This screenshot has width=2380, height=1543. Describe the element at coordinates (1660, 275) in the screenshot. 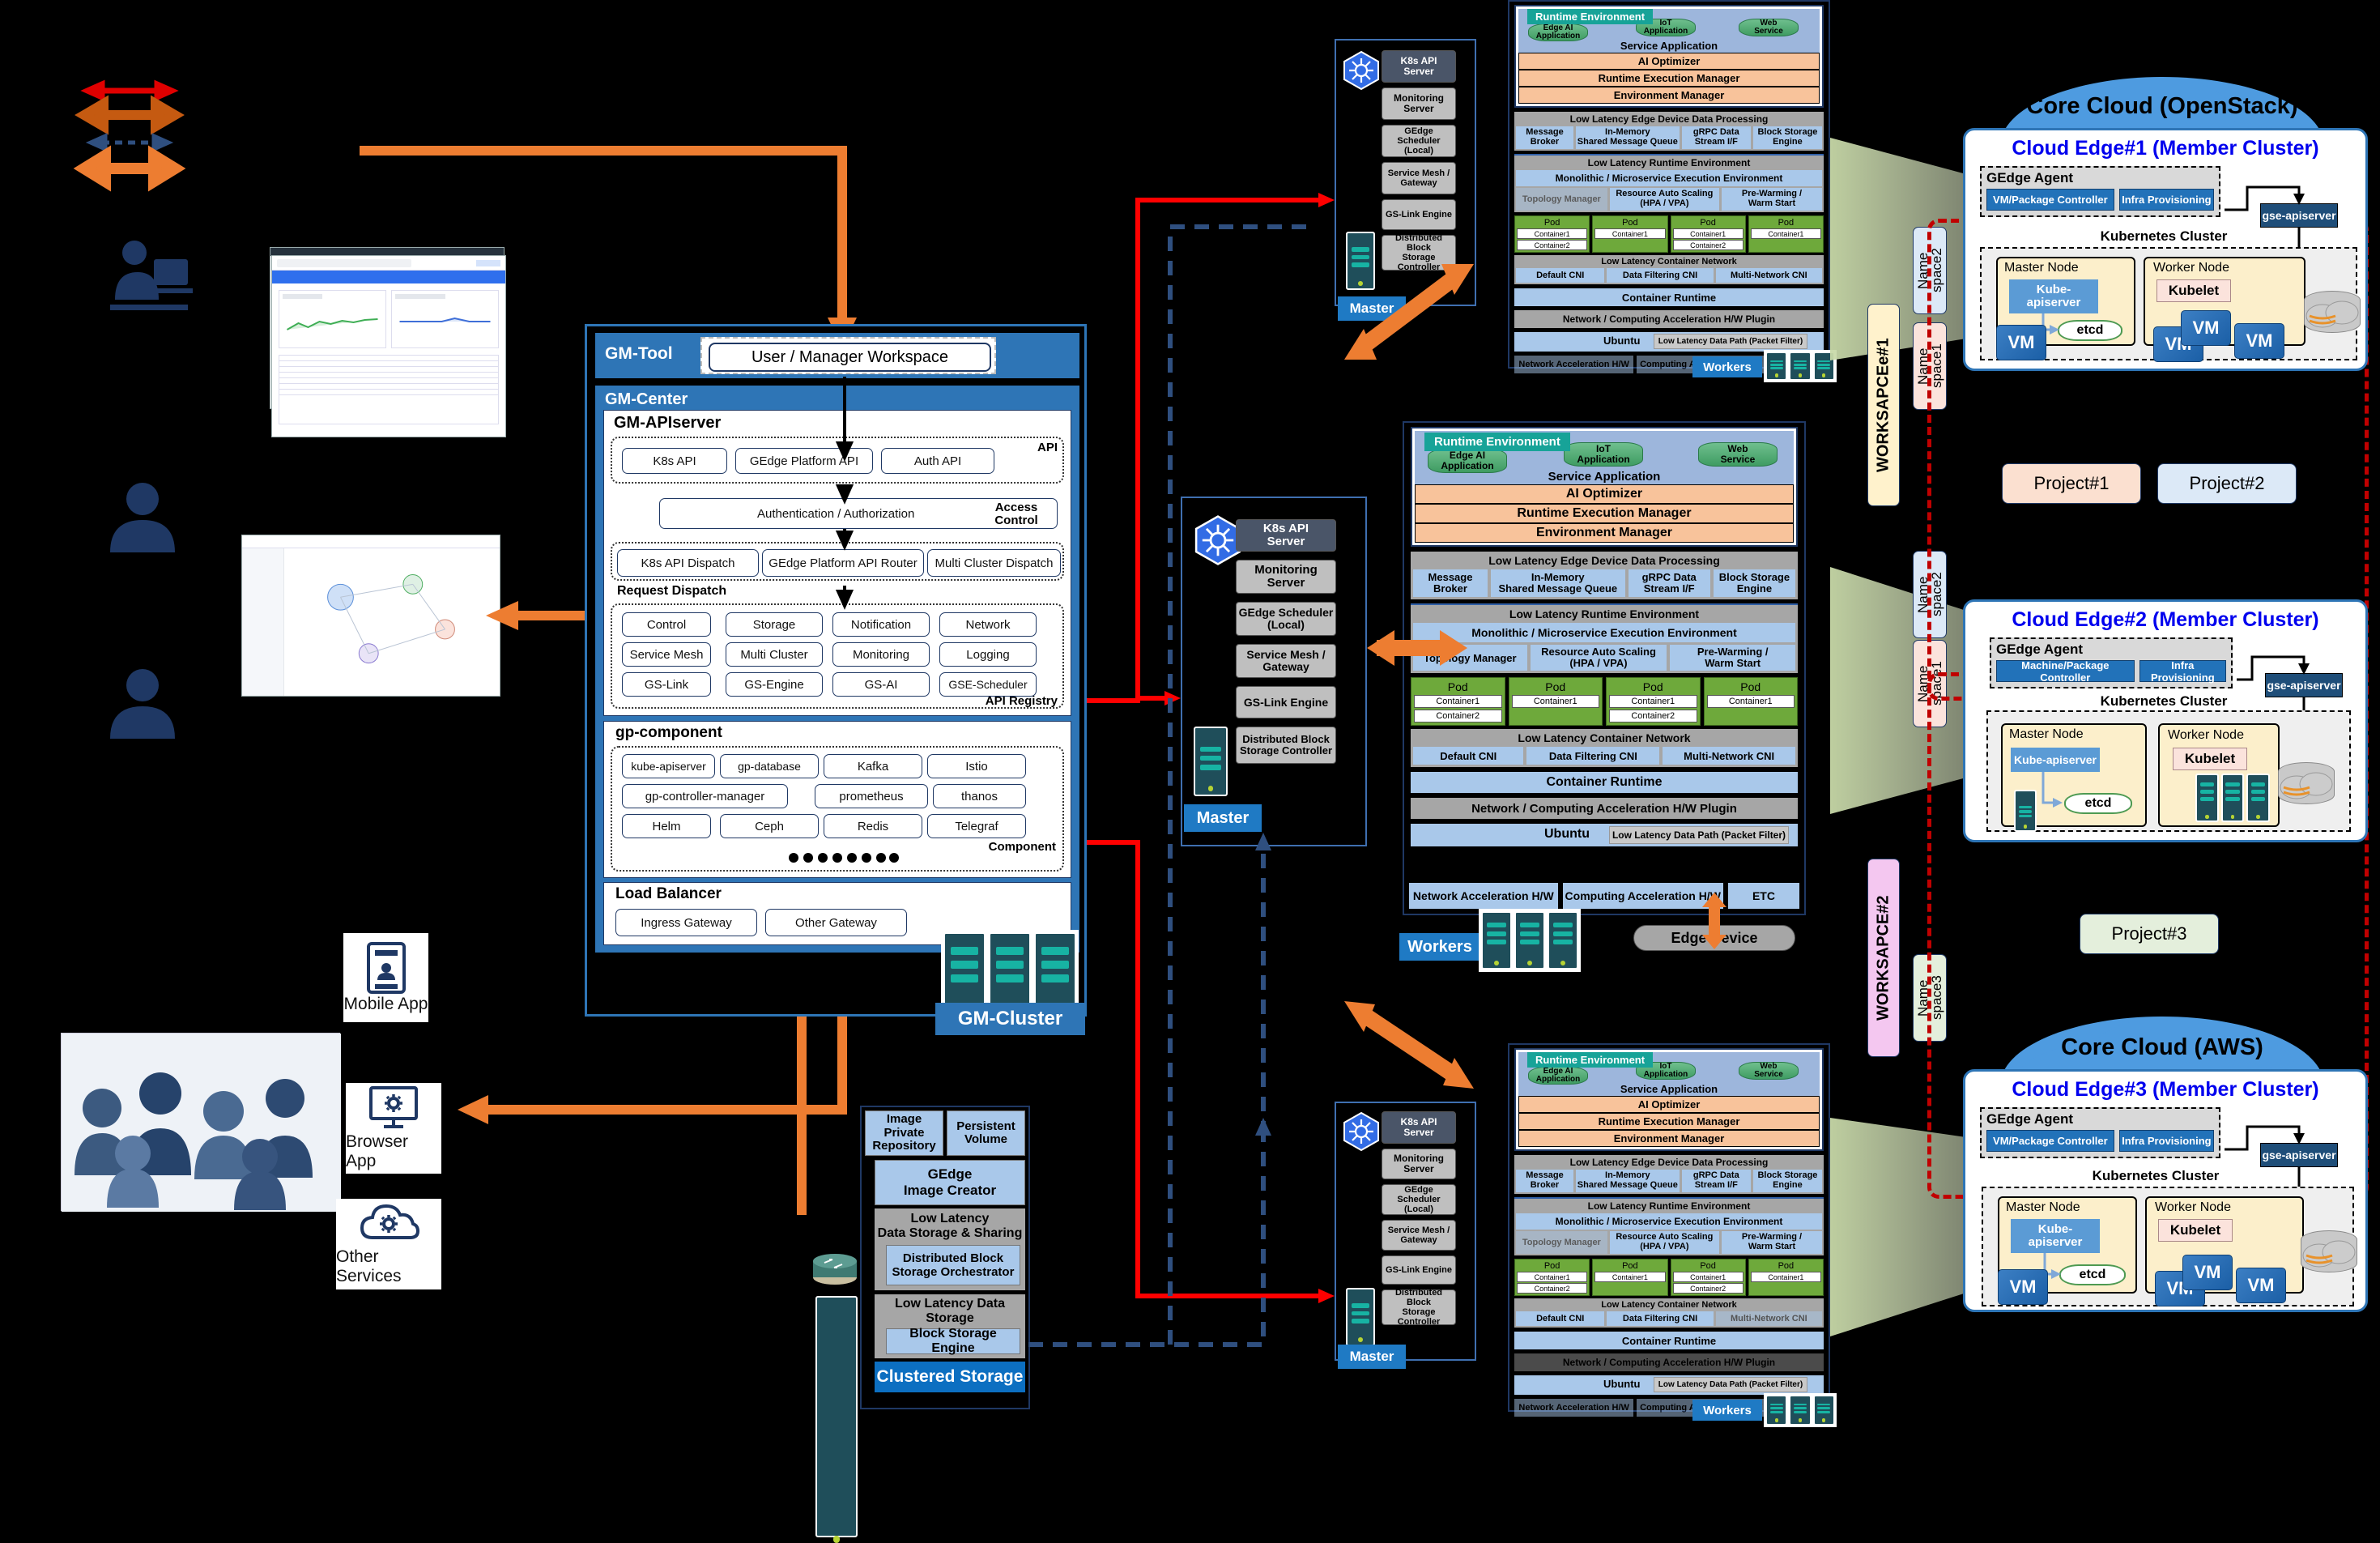

I see `data-filtering-cni: Data Filtering CNI` at that location.